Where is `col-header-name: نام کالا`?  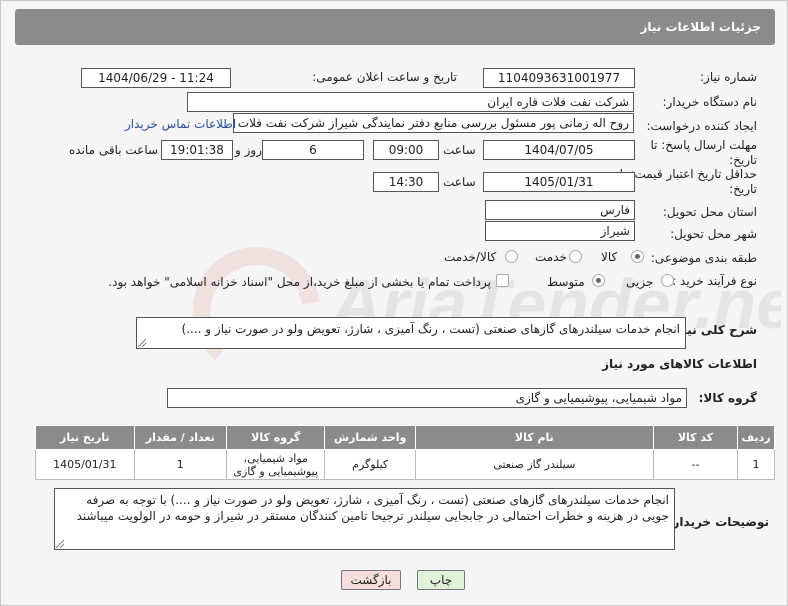 col-header-name: نام کالا is located at coordinates (534, 437).